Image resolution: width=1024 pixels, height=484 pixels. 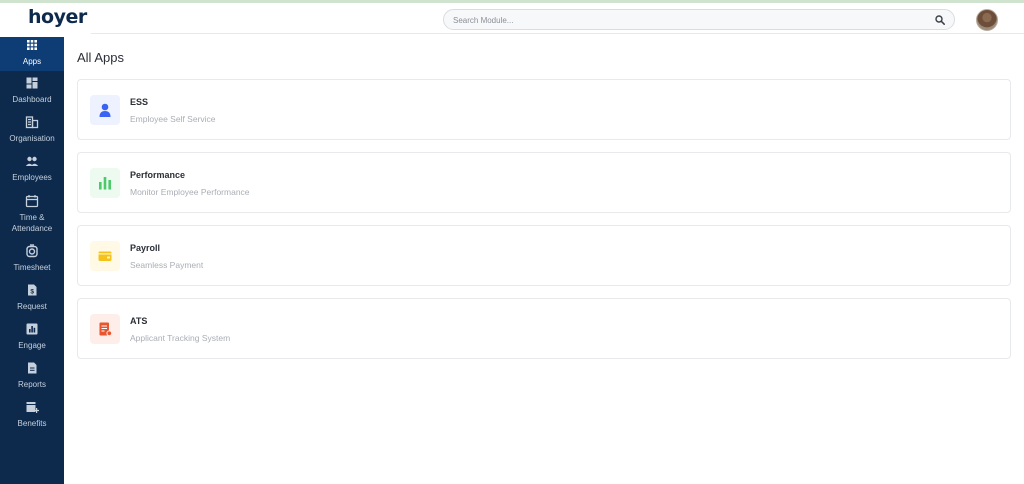 What do you see at coordinates (987, 20) in the screenshot?
I see `user-avatar` at bounding box center [987, 20].